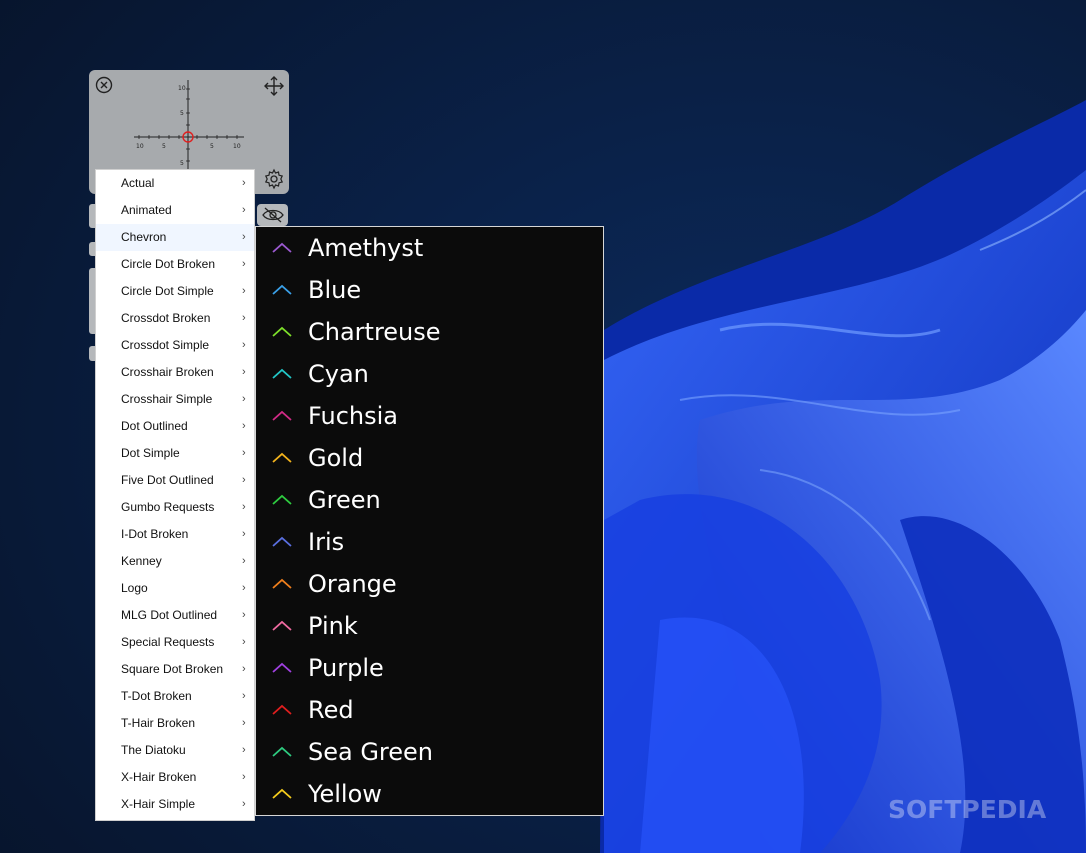  Describe the element at coordinates (429, 626) in the screenshot. I see `color-option: Pink` at that location.